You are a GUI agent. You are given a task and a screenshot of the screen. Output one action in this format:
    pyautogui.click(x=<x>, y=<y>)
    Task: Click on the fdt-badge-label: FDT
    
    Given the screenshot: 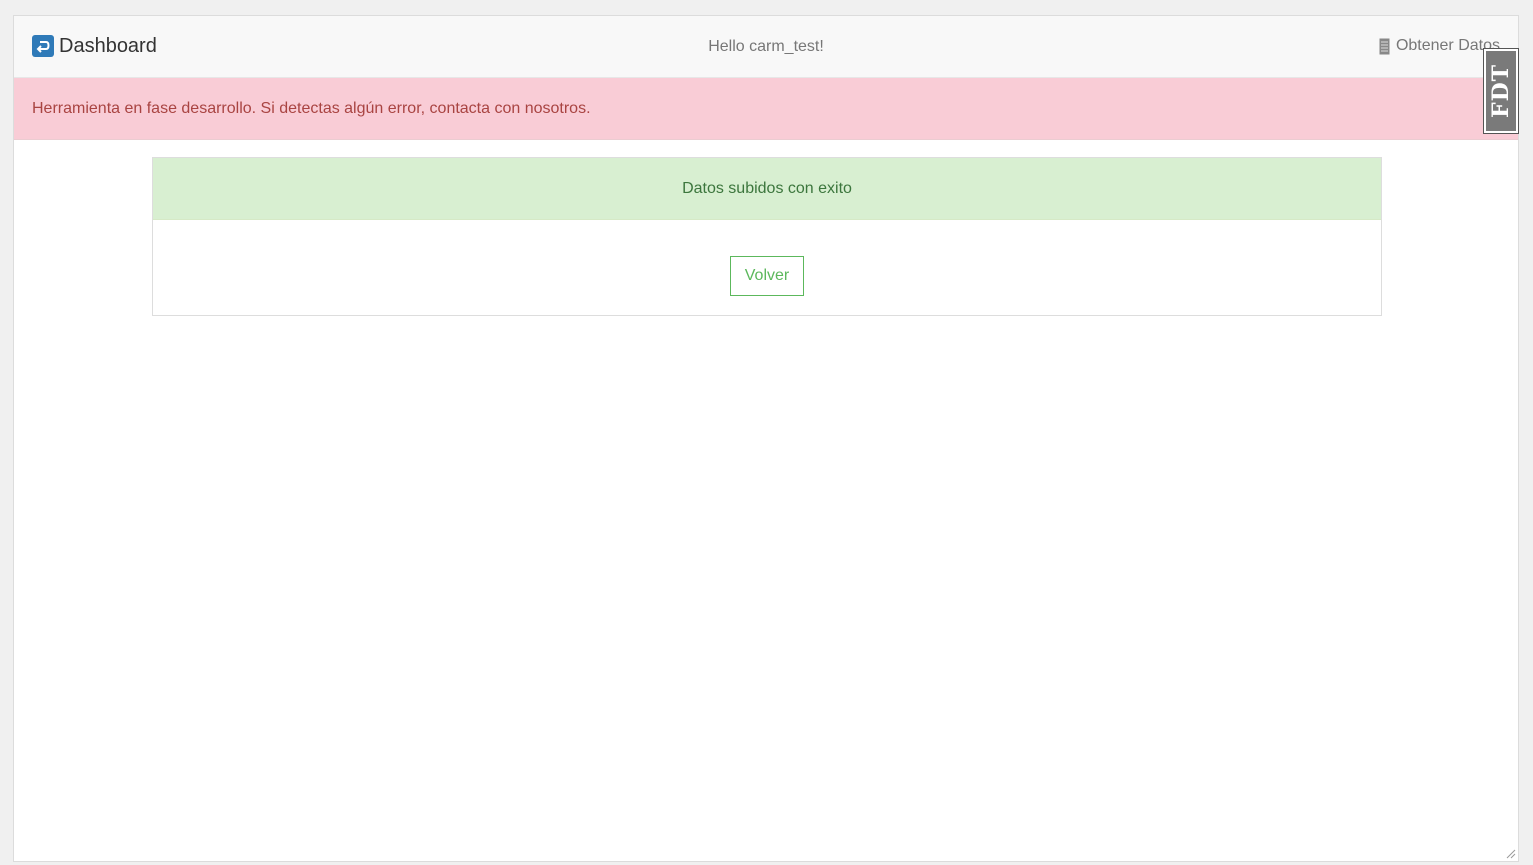 What is the action you would take?
    pyautogui.click(x=1501, y=91)
    